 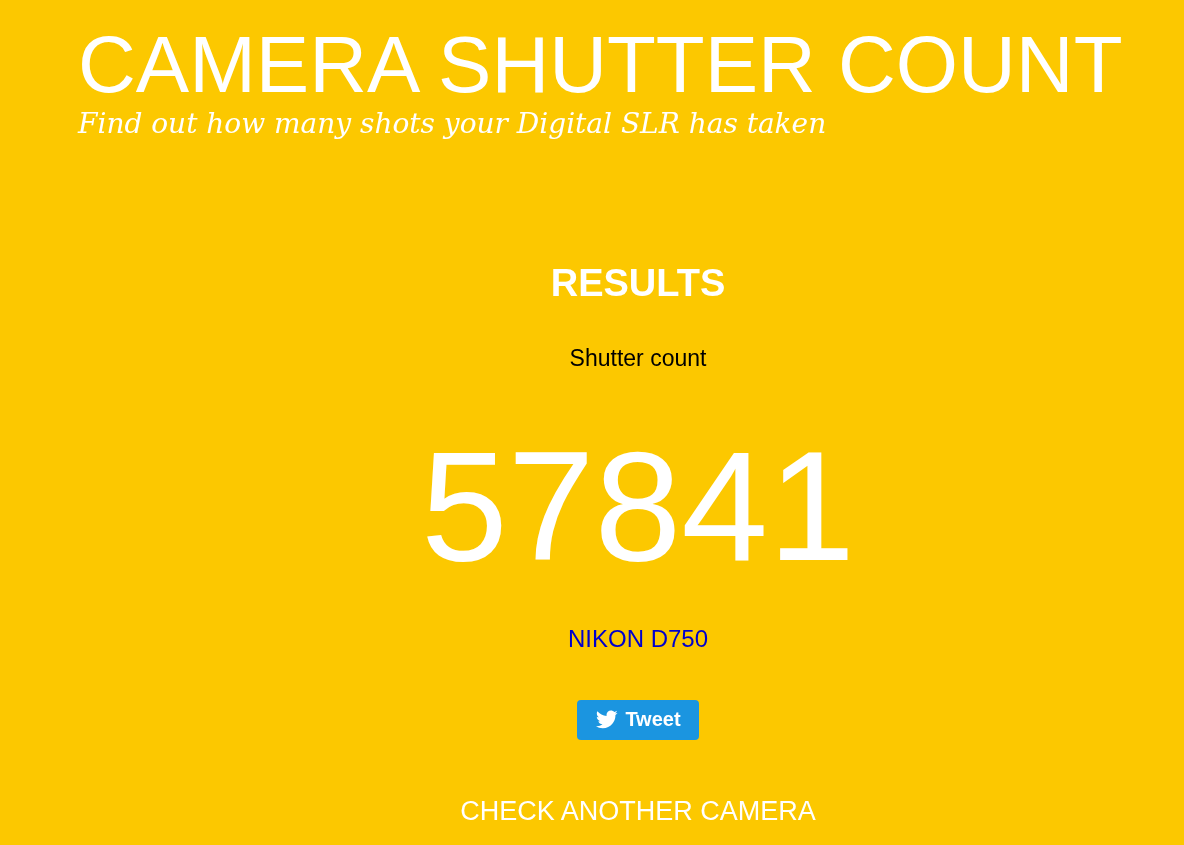 What do you see at coordinates (638, 358) in the screenshot?
I see `shutter-count-label: Shutter count` at bounding box center [638, 358].